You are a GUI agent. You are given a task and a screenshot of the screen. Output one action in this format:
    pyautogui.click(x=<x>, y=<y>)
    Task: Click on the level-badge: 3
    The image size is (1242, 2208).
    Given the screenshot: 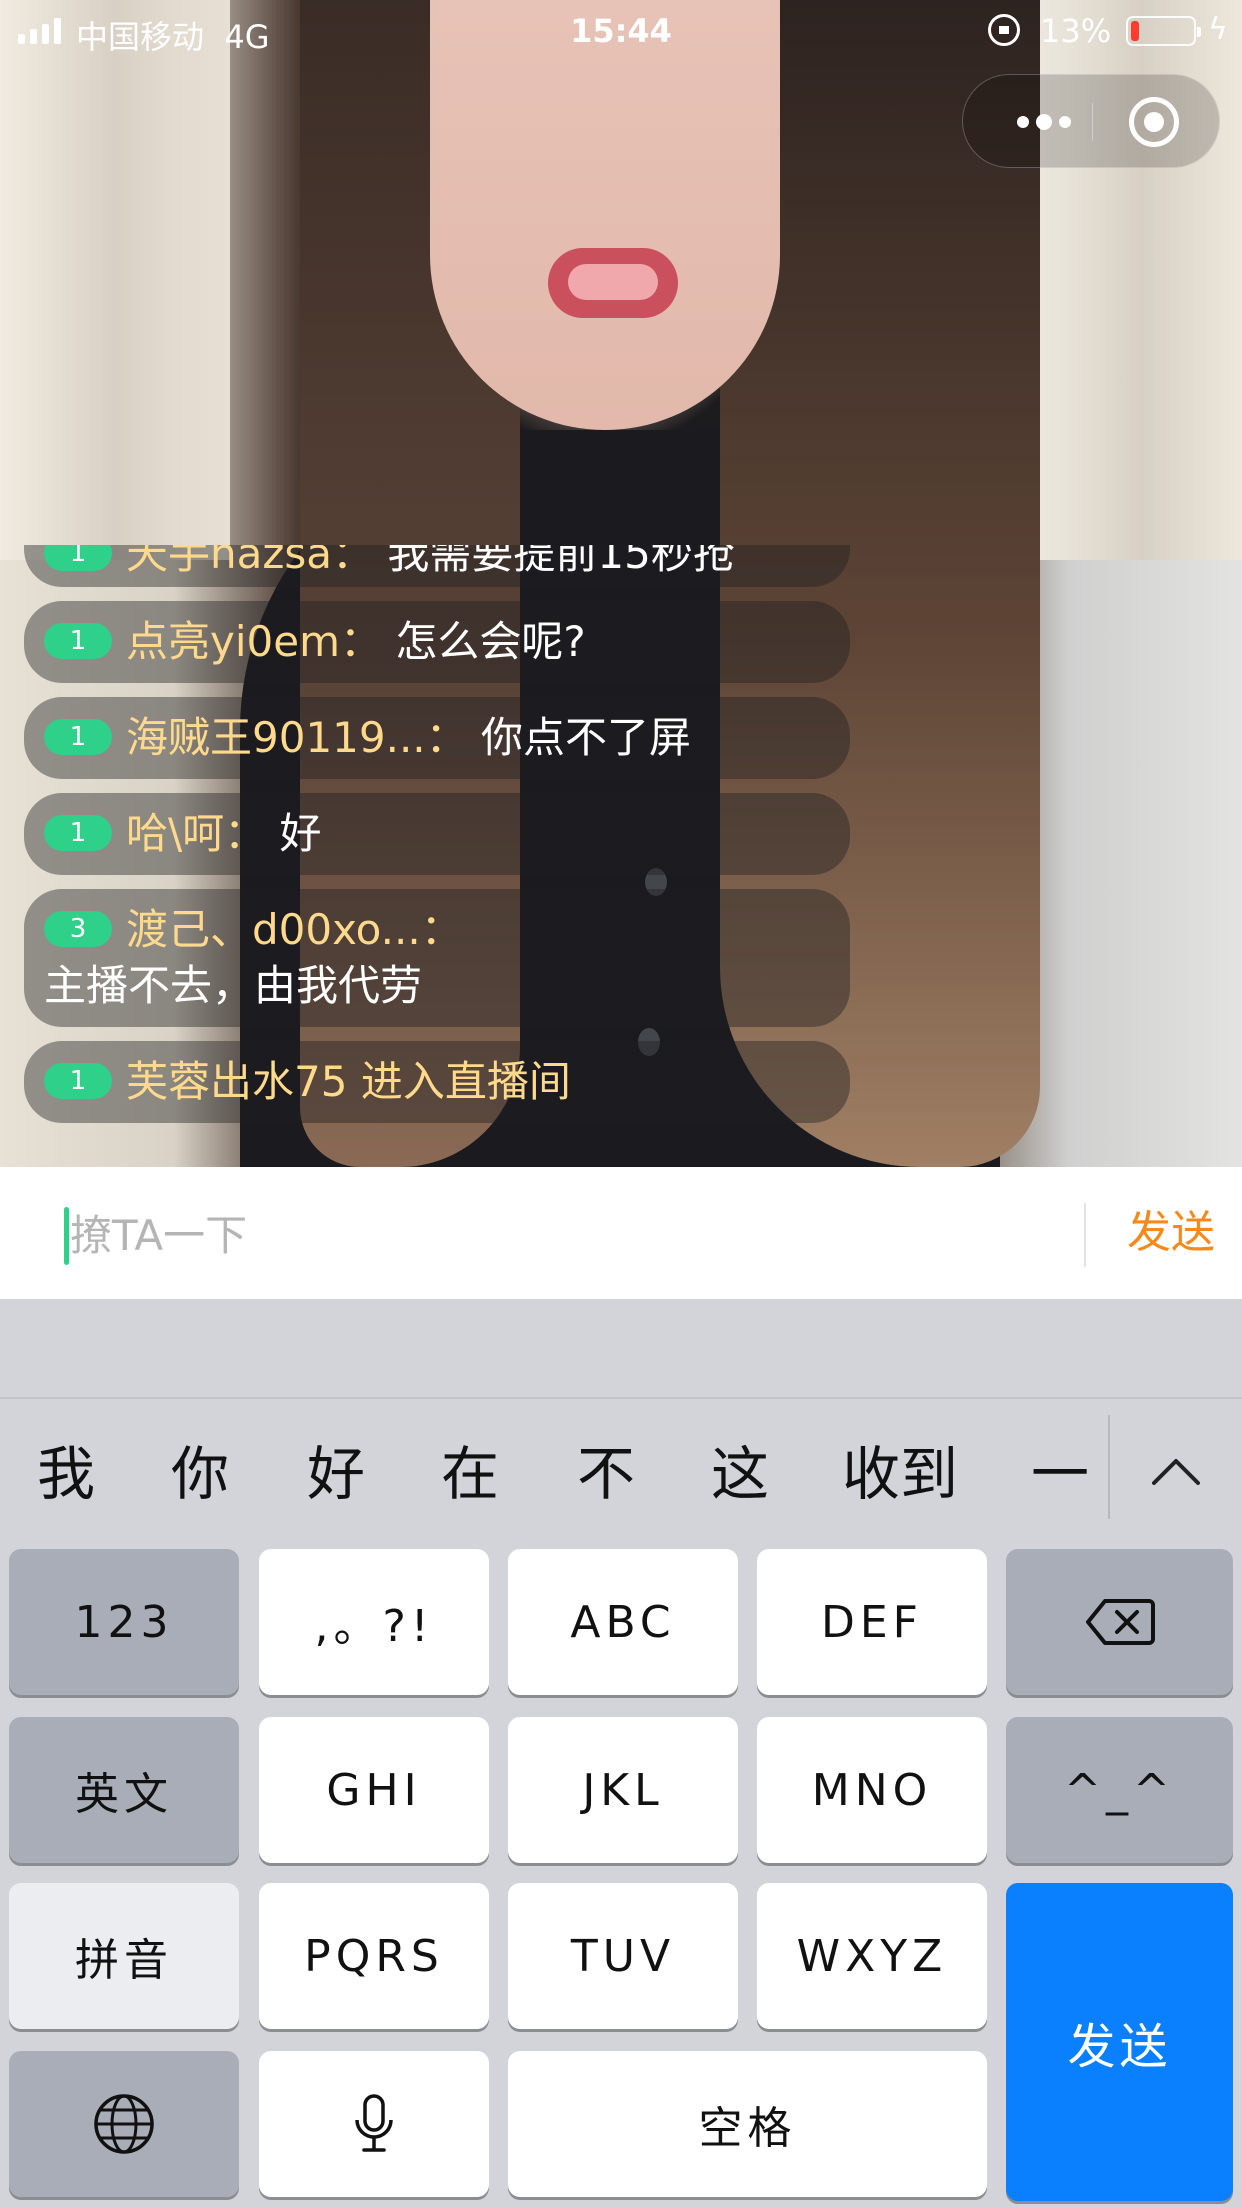 What is the action you would take?
    pyautogui.click(x=78, y=928)
    